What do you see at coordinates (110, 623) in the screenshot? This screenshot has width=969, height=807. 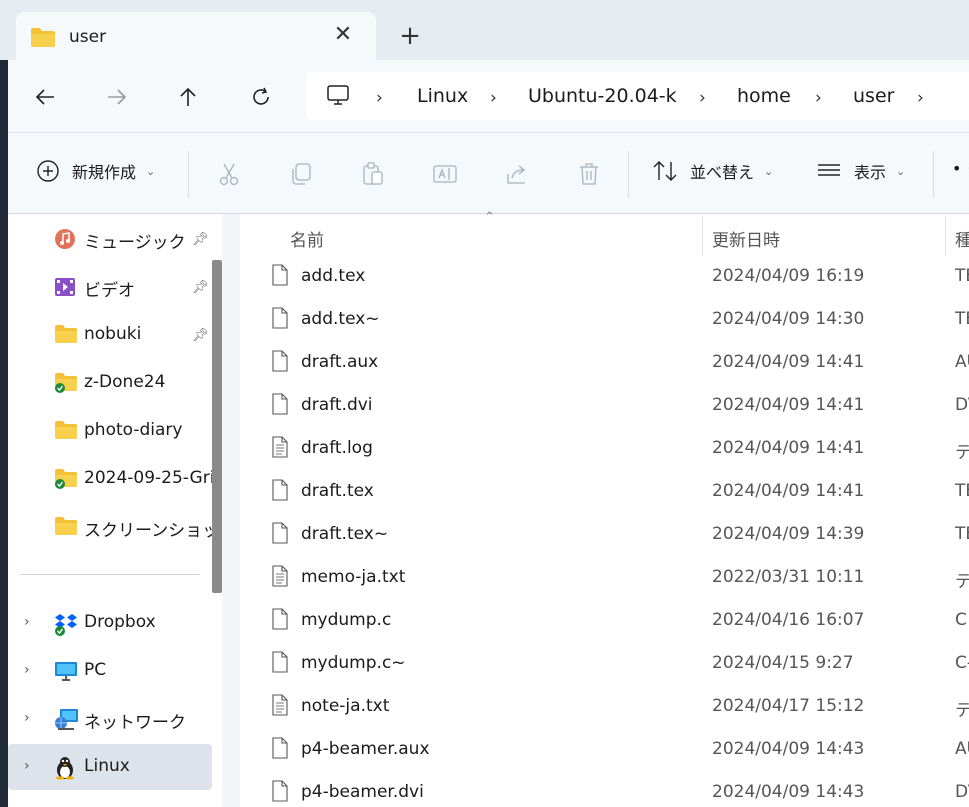 I see `sidebar-item-dropbox: › Dropbox` at bounding box center [110, 623].